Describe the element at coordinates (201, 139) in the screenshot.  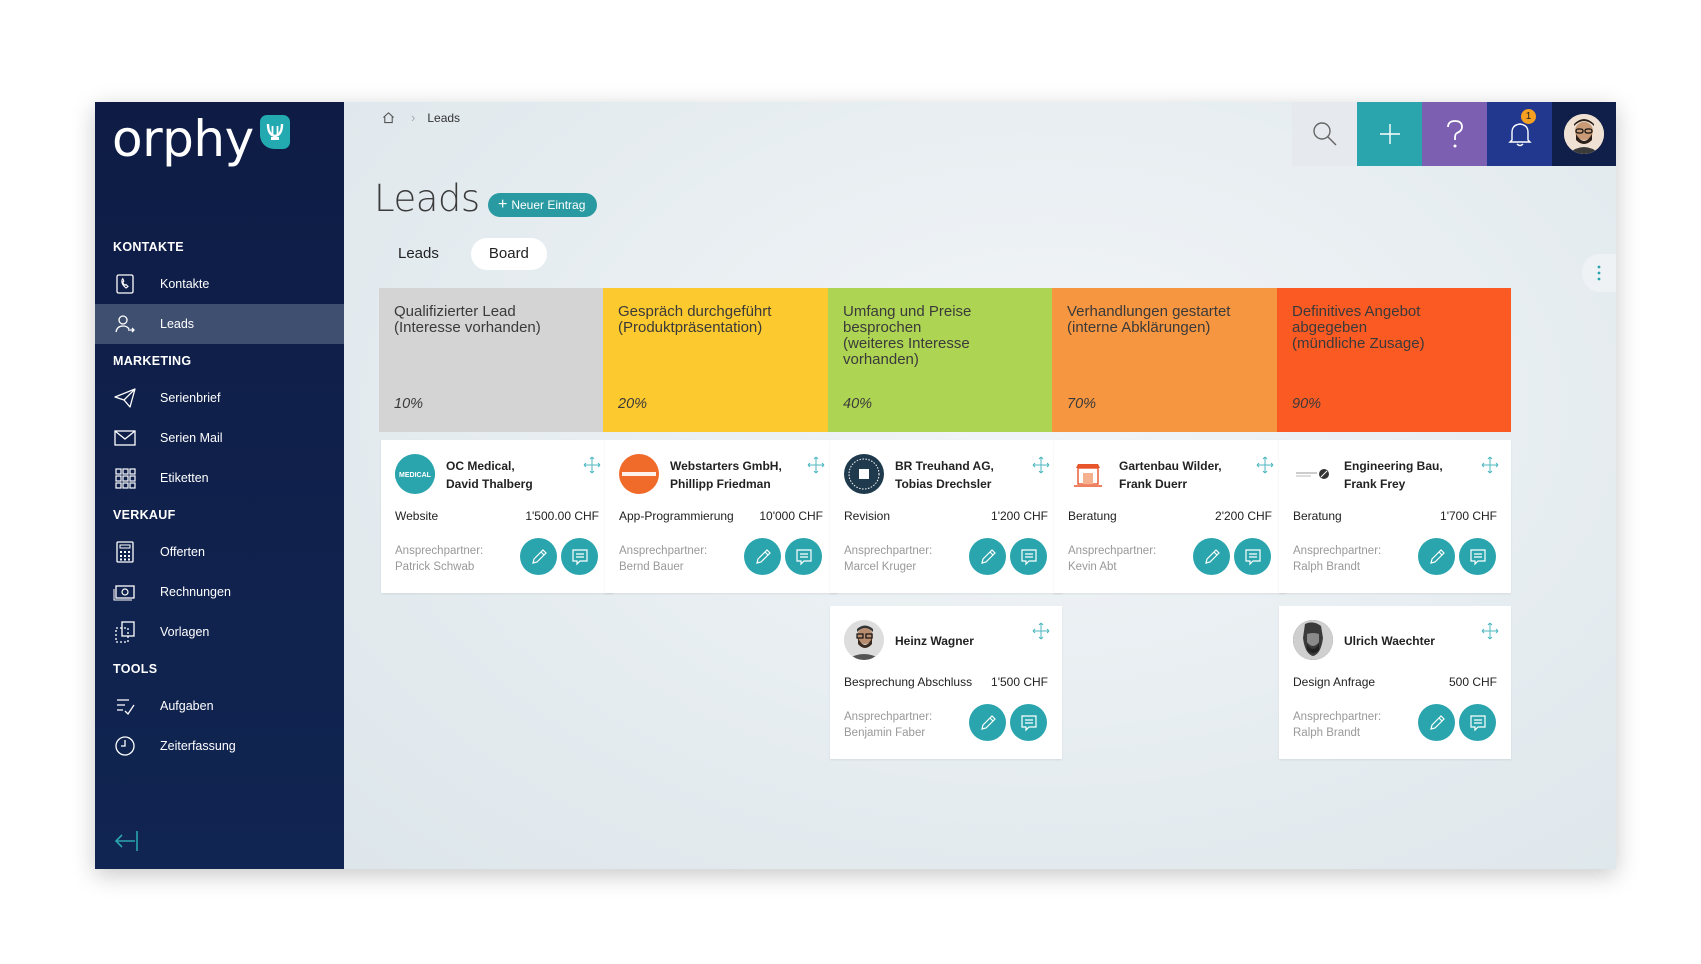
I see `logo: orphy` at that location.